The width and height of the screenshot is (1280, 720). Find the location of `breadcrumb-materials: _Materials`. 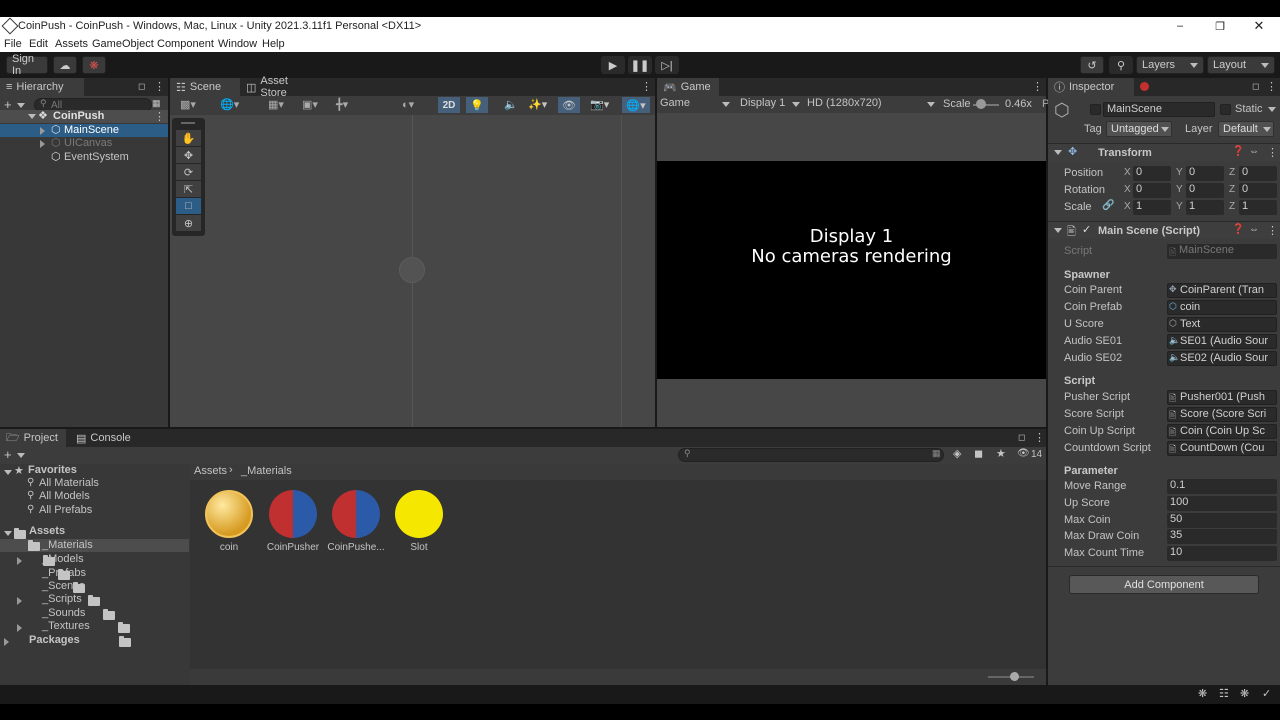

breadcrumb-materials: _Materials is located at coordinates (266, 471).